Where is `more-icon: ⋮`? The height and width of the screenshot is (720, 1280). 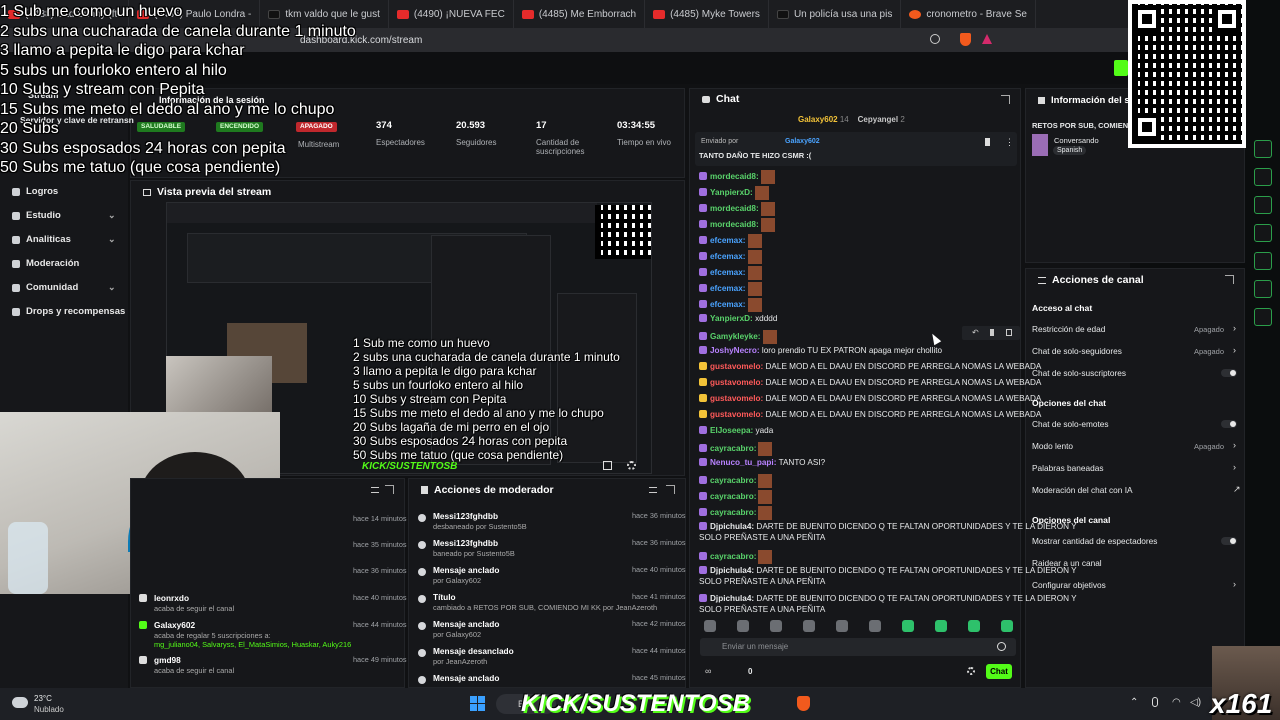
more-icon: ⋮ is located at coordinates (1009, 142).